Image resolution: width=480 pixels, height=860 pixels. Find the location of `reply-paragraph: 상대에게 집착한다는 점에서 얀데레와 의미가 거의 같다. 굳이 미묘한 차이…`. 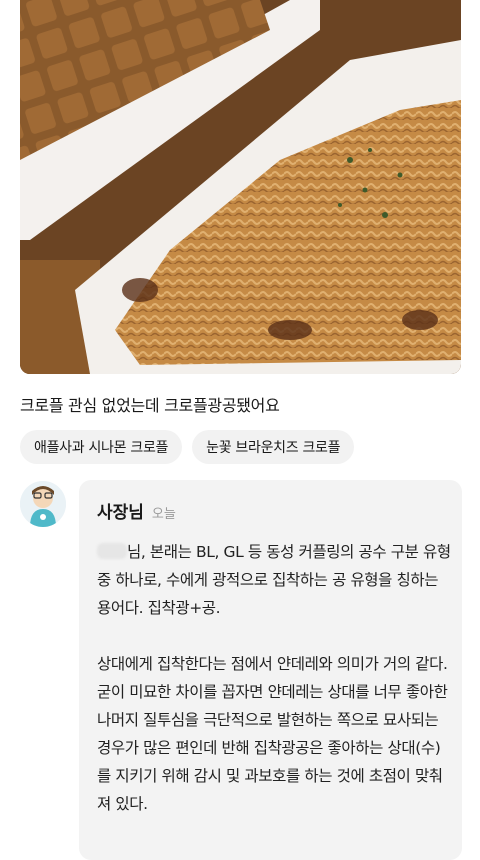

reply-paragraph: 상대에게 집착한다는 점에서 얀데레와 의미가 거의 같다. 굳이 미묘한 차이… is located at coordinates (272, 734).